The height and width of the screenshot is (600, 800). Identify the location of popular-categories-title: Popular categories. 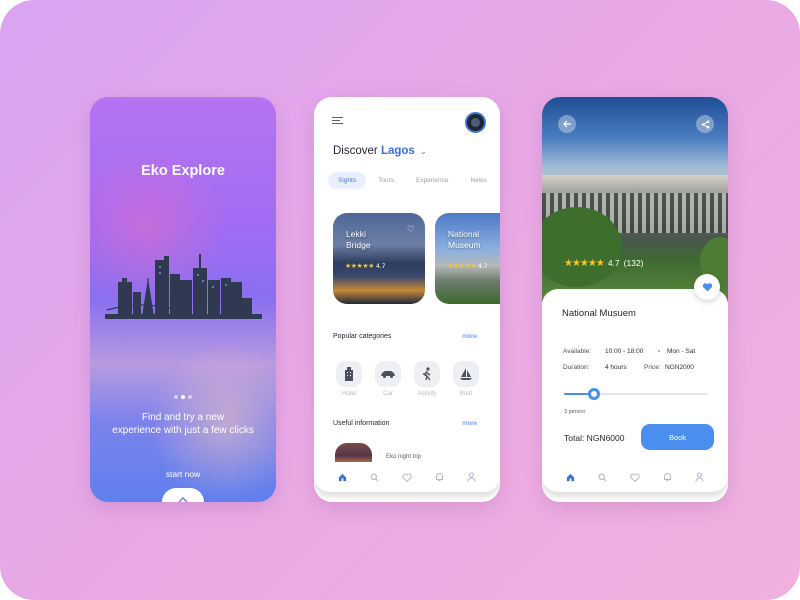
(362, 336).